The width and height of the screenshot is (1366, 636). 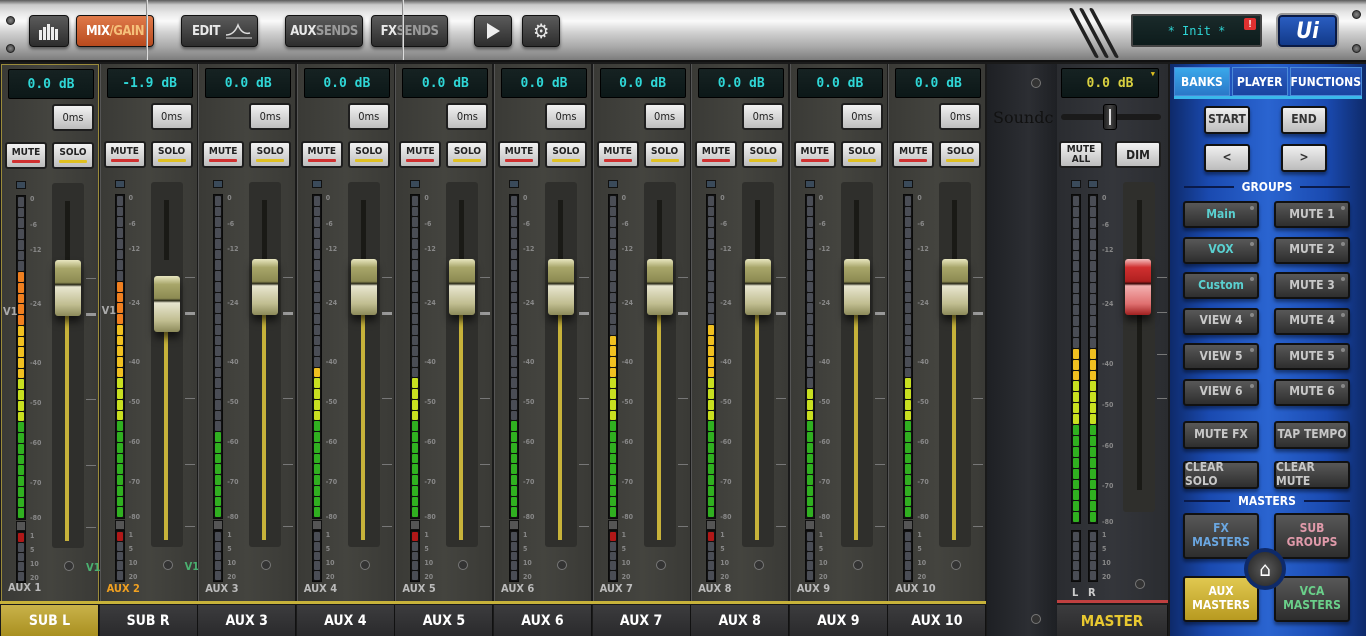 I want to click on mute-group-button: MUTE 4, so click(x=1312, y=321).